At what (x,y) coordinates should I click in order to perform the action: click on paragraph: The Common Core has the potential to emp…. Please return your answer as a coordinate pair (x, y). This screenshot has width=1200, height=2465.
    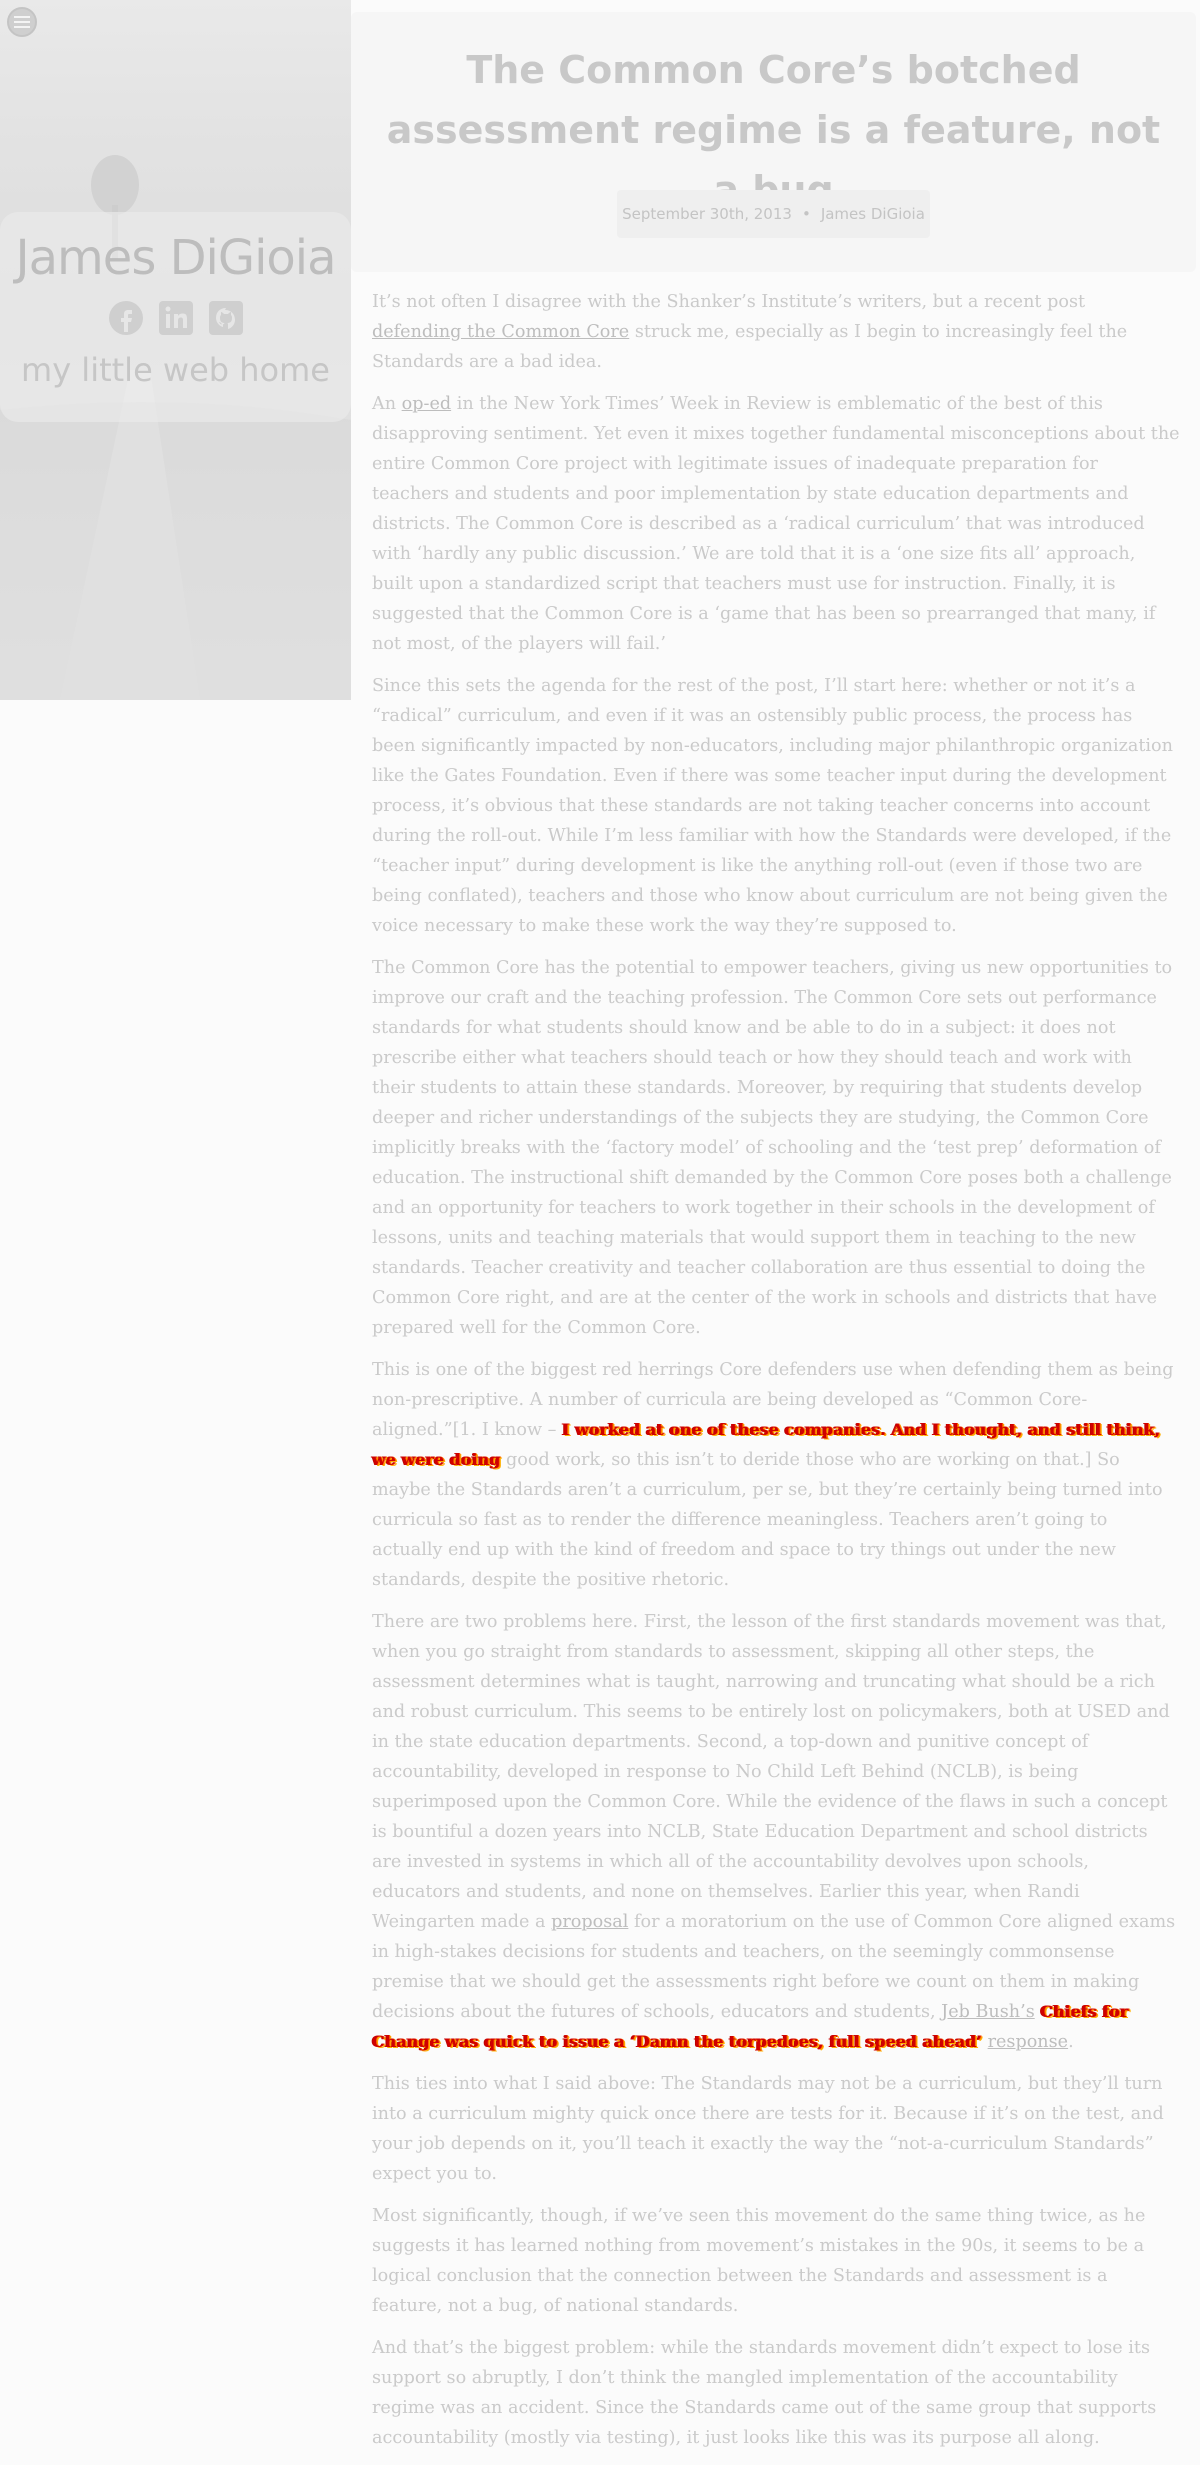
    Looking at the image, I should click on (772, 1148).